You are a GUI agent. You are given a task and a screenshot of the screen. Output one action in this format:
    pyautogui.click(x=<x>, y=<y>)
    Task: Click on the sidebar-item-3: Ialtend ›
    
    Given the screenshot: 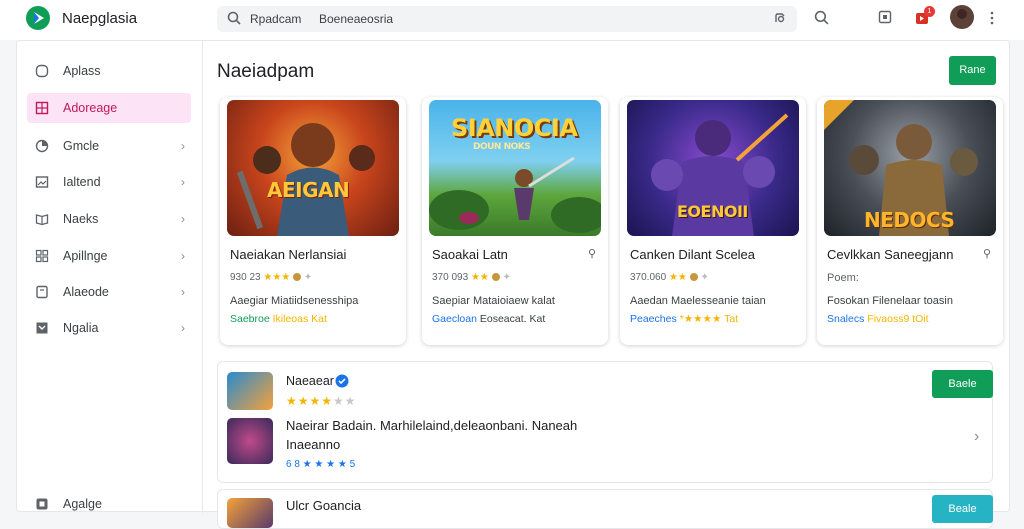 What is the action you would take?
    pyautogui.click(x=109, y=182)
    